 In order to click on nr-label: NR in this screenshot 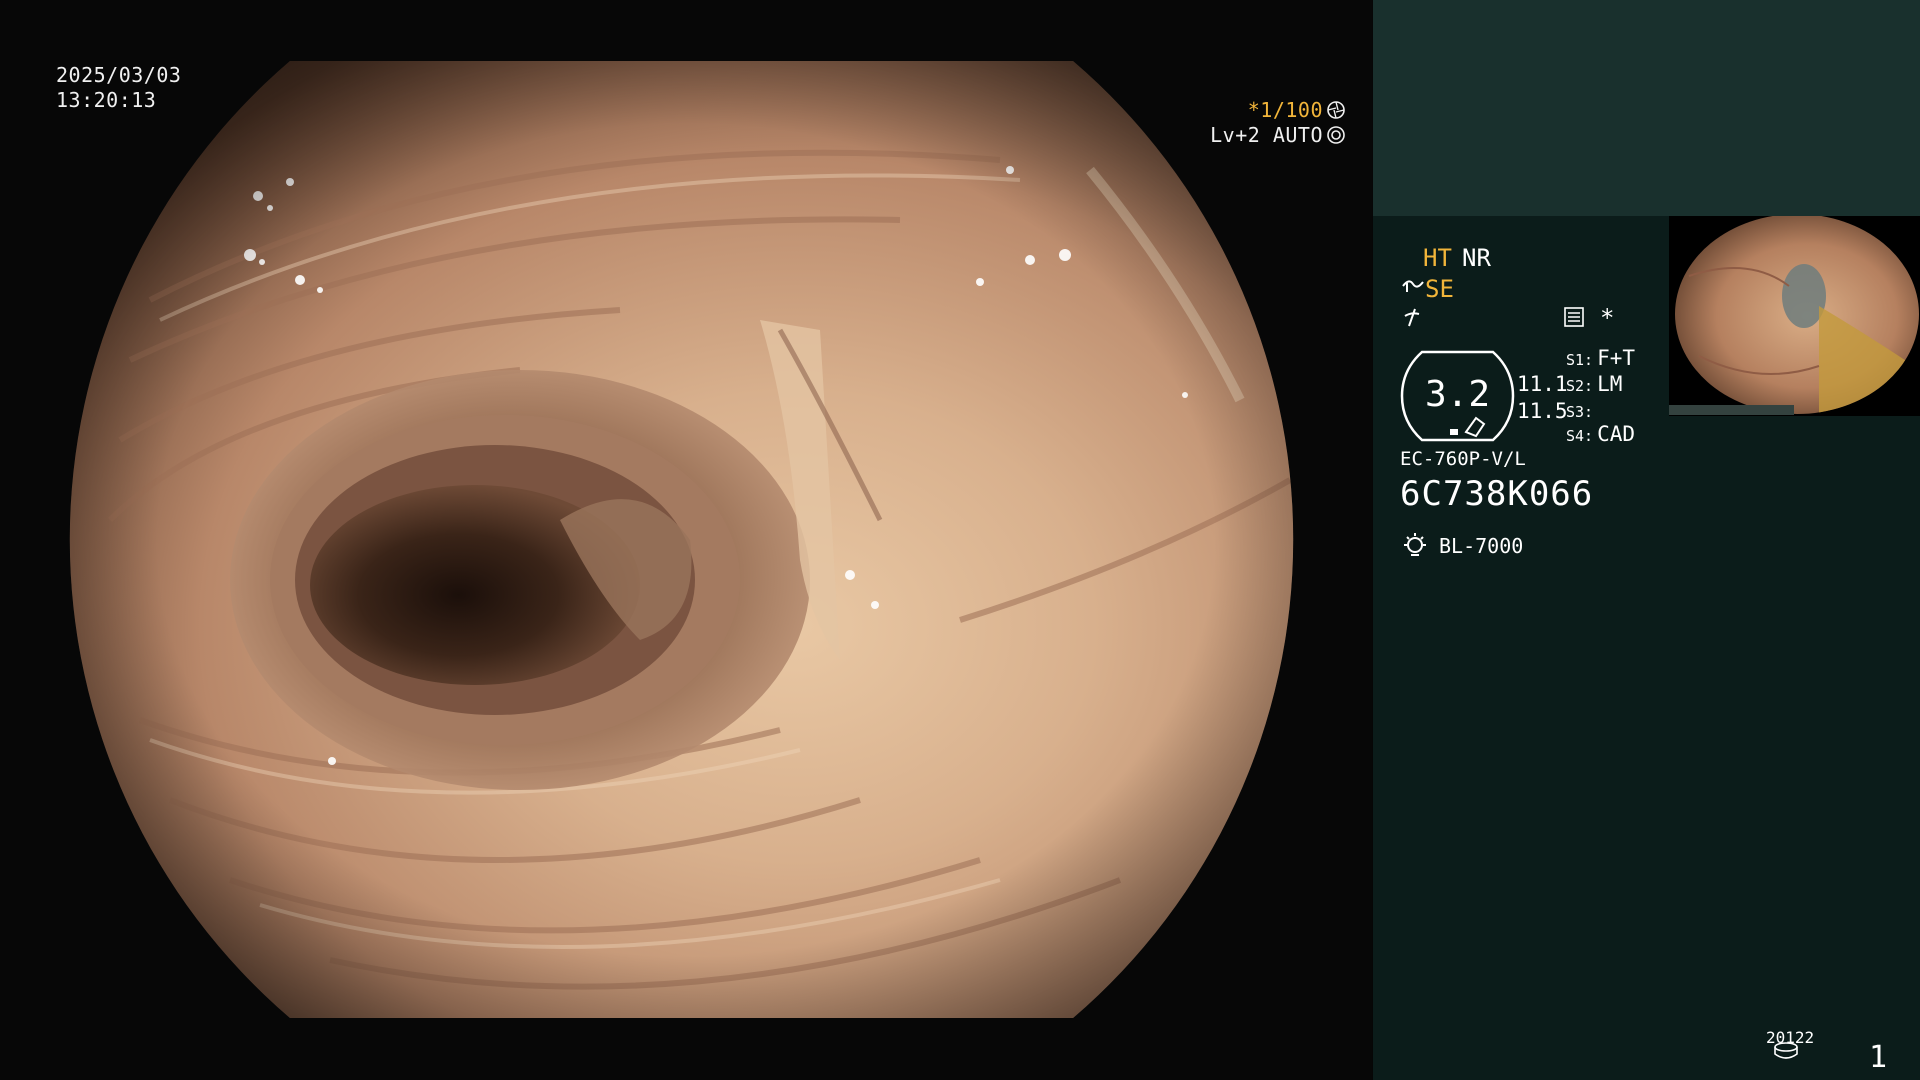, I will do `click(1476, 258)`.